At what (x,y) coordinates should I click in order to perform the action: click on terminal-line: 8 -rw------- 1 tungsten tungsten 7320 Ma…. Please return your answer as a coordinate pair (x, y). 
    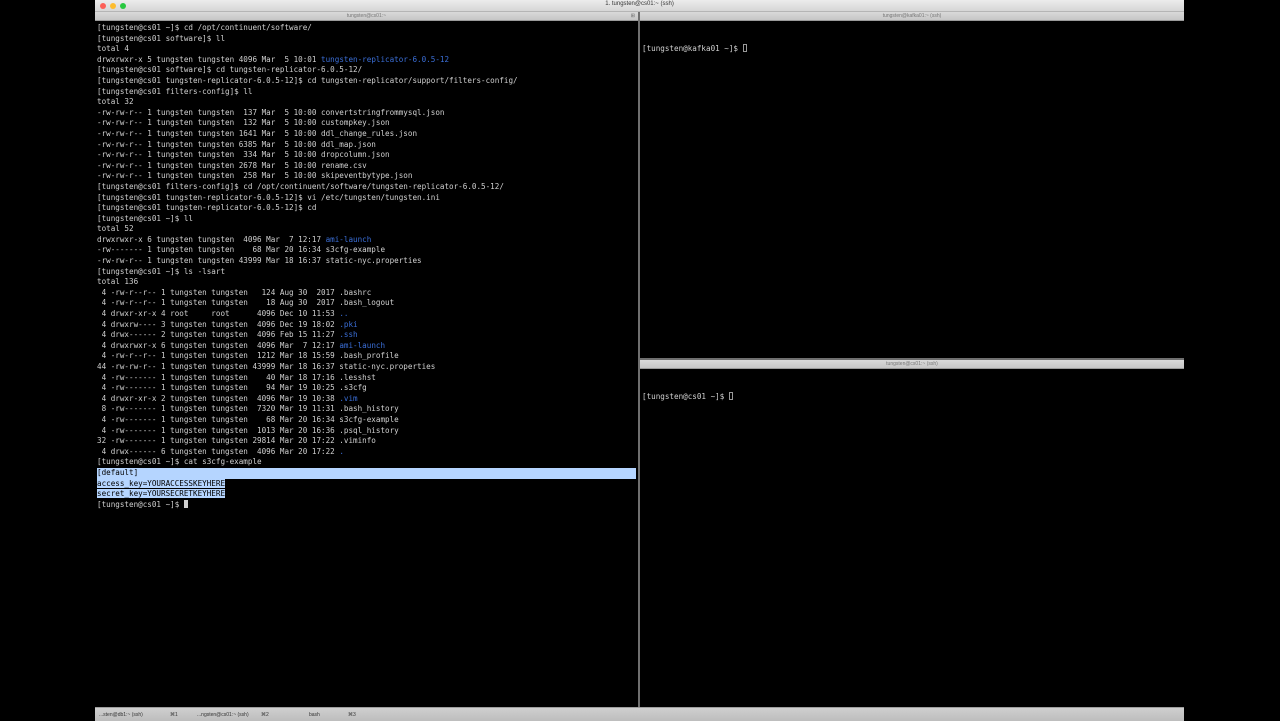
    Looking at the image, I should click on (366, 409).